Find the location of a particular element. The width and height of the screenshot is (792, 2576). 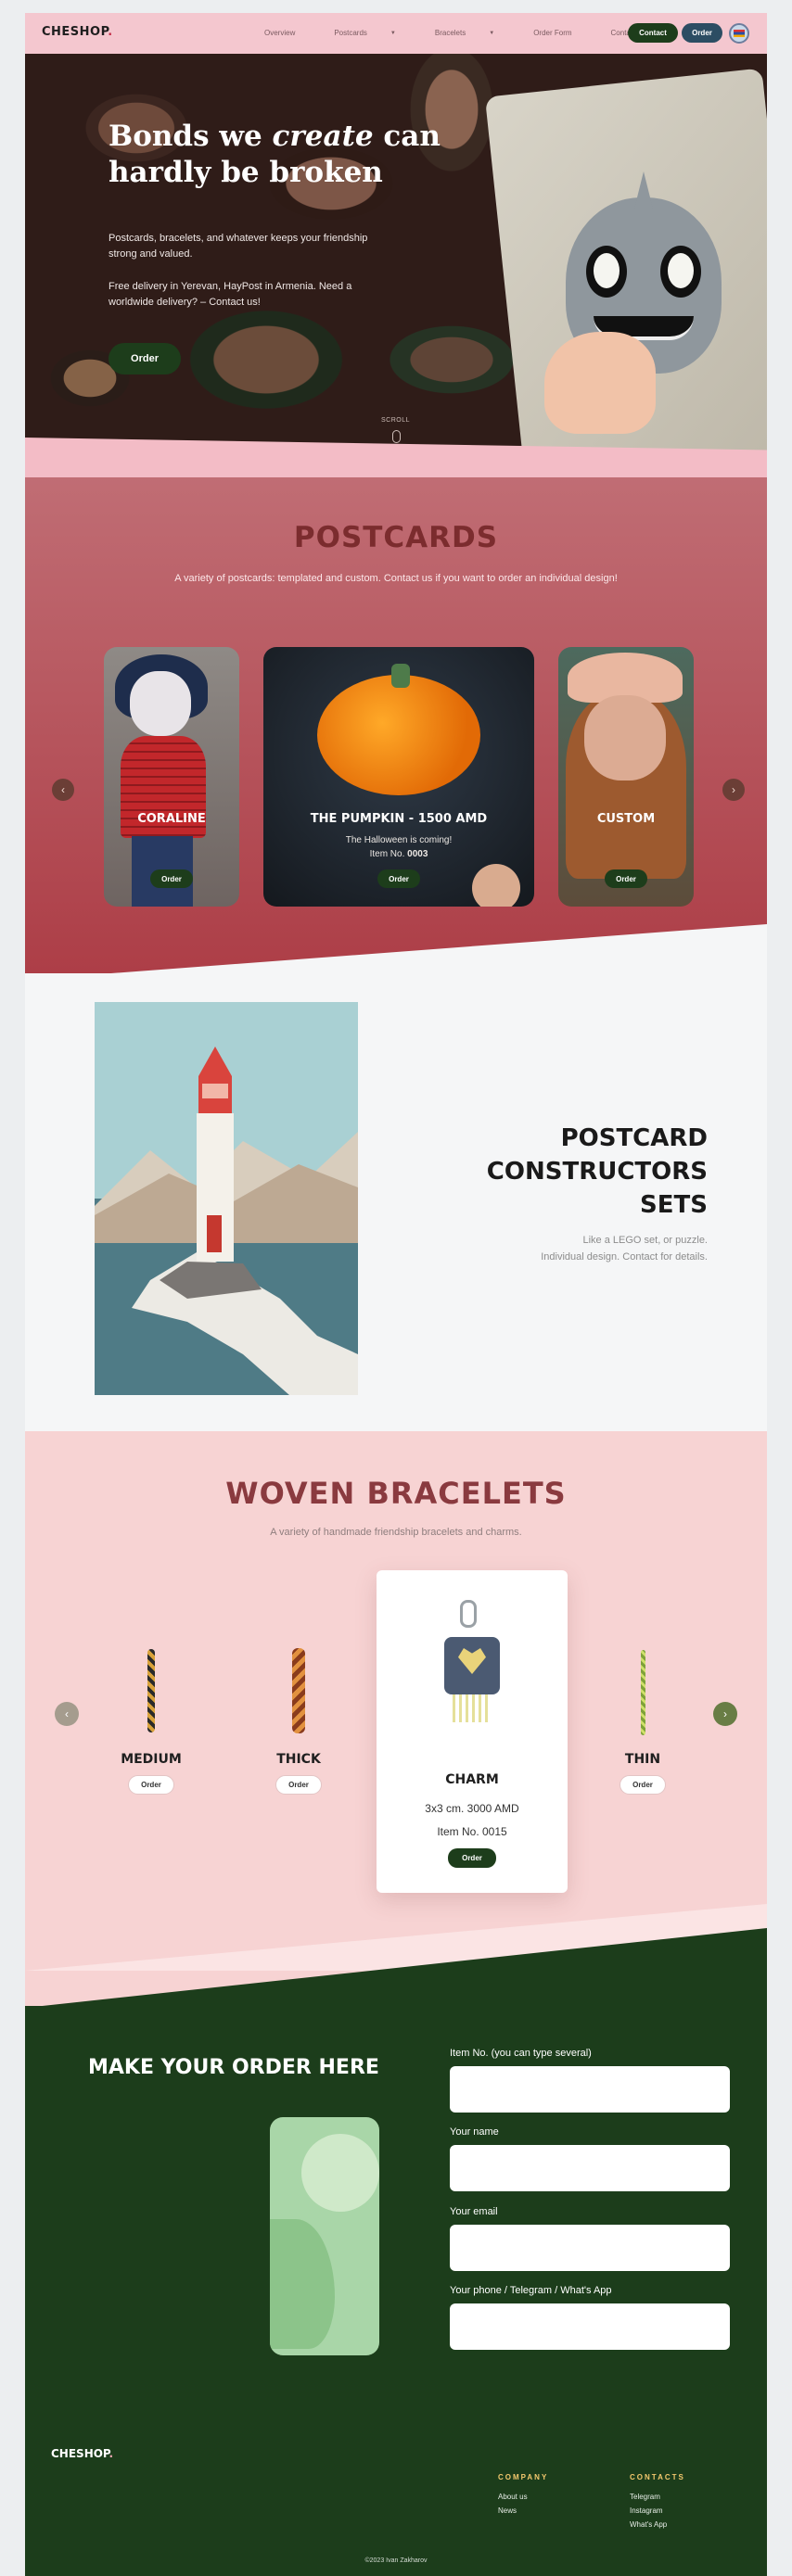

hero-title-part: Bonds we is located at coordinates (191, 136).